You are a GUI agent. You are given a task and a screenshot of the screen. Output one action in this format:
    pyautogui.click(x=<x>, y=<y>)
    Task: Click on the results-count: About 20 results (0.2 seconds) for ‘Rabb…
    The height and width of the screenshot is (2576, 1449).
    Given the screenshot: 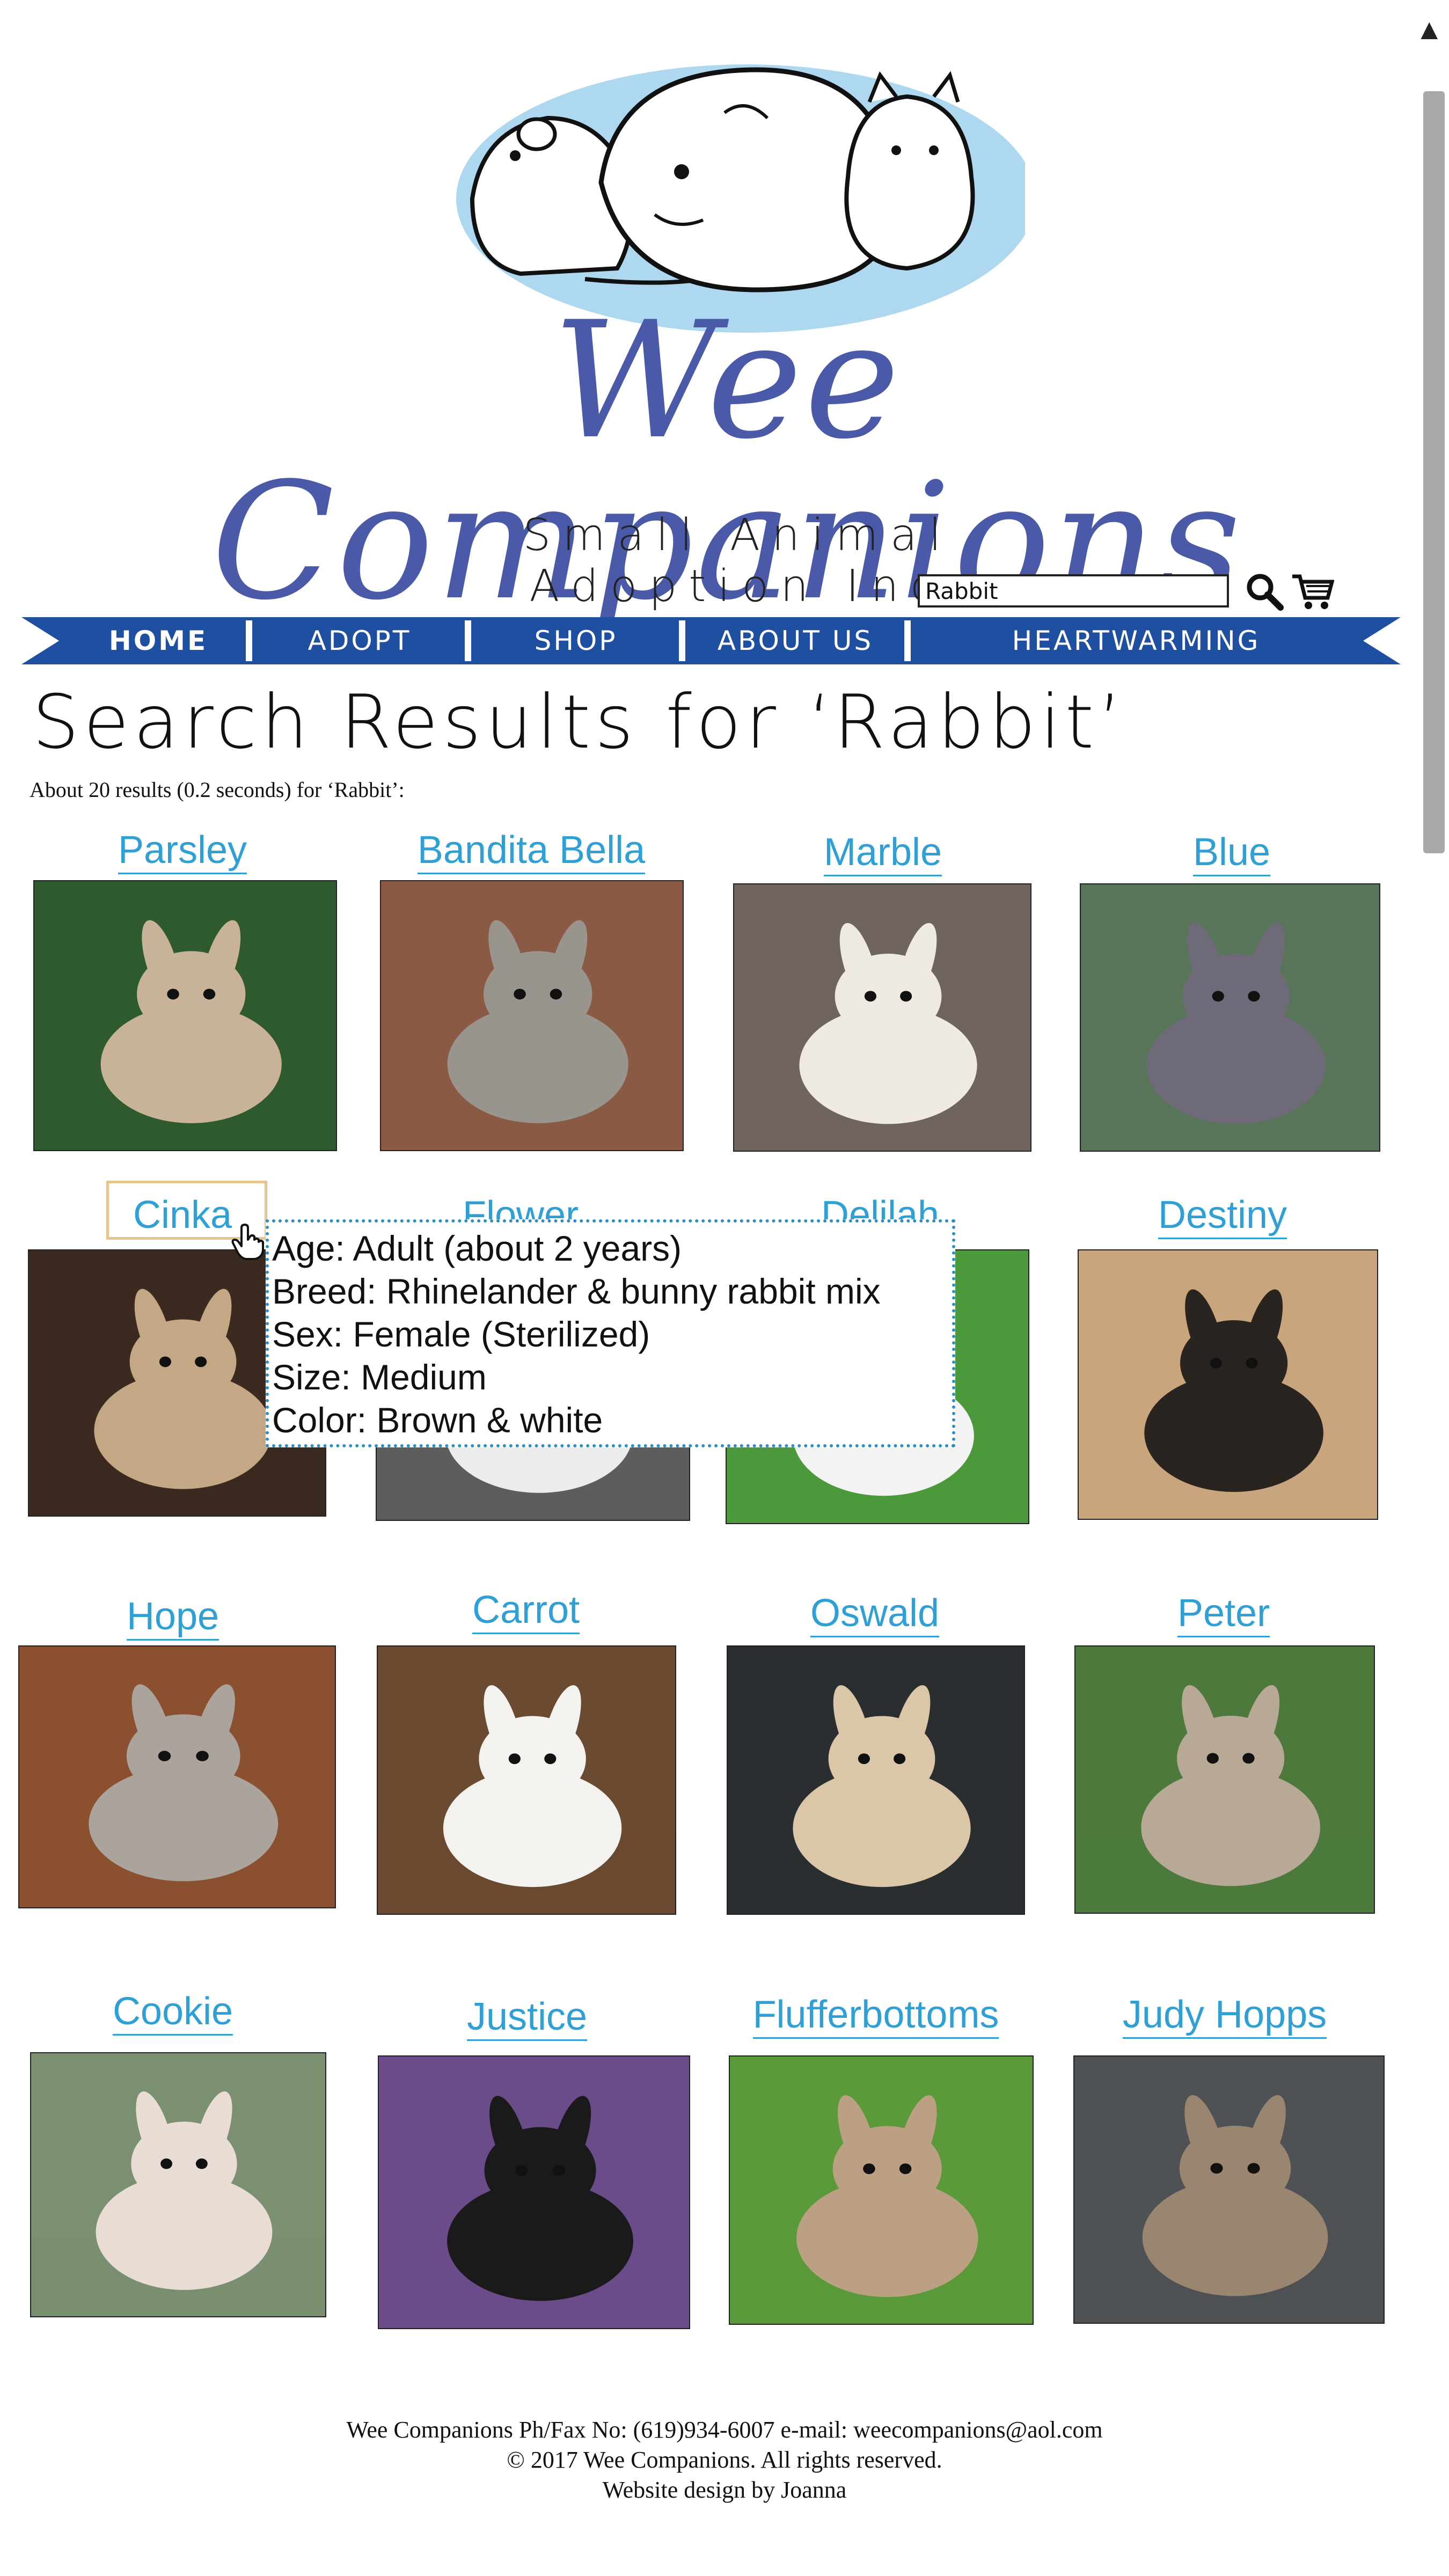 What is the action you would take?
    pyautogui.click(x=217, y=790)
    